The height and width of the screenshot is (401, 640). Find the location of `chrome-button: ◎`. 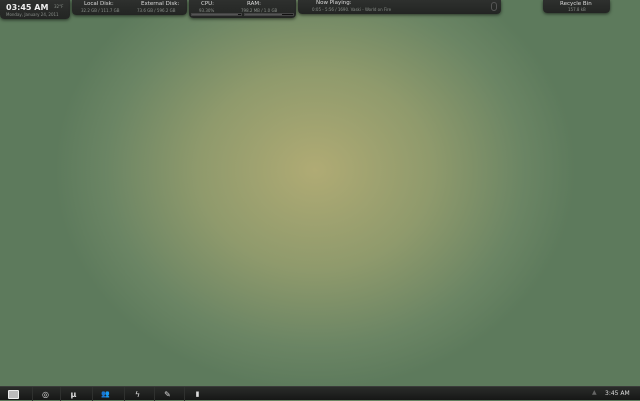

chrome-button: ◎ is located at coordinates (45, 394).